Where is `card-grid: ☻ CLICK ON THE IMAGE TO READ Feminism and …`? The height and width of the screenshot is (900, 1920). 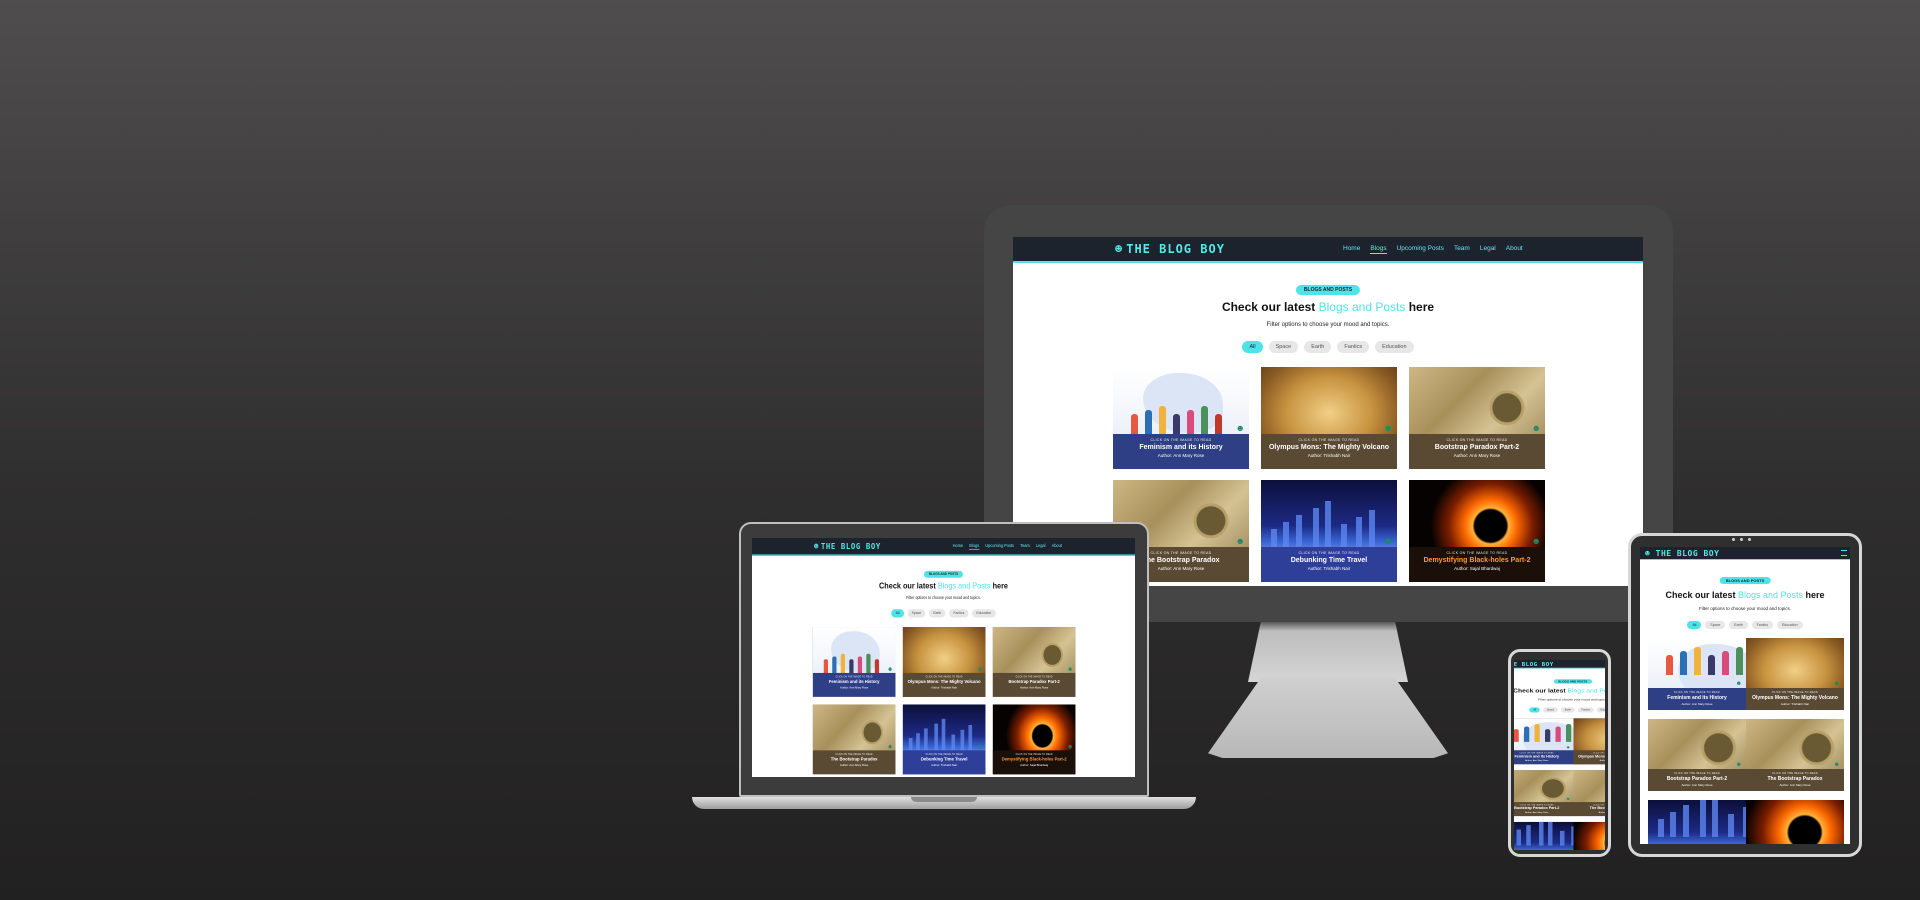 card-grid: ☻ CLICK ON THE IMAGE TO READ Feminism and … is located at coordinates (944, 701).